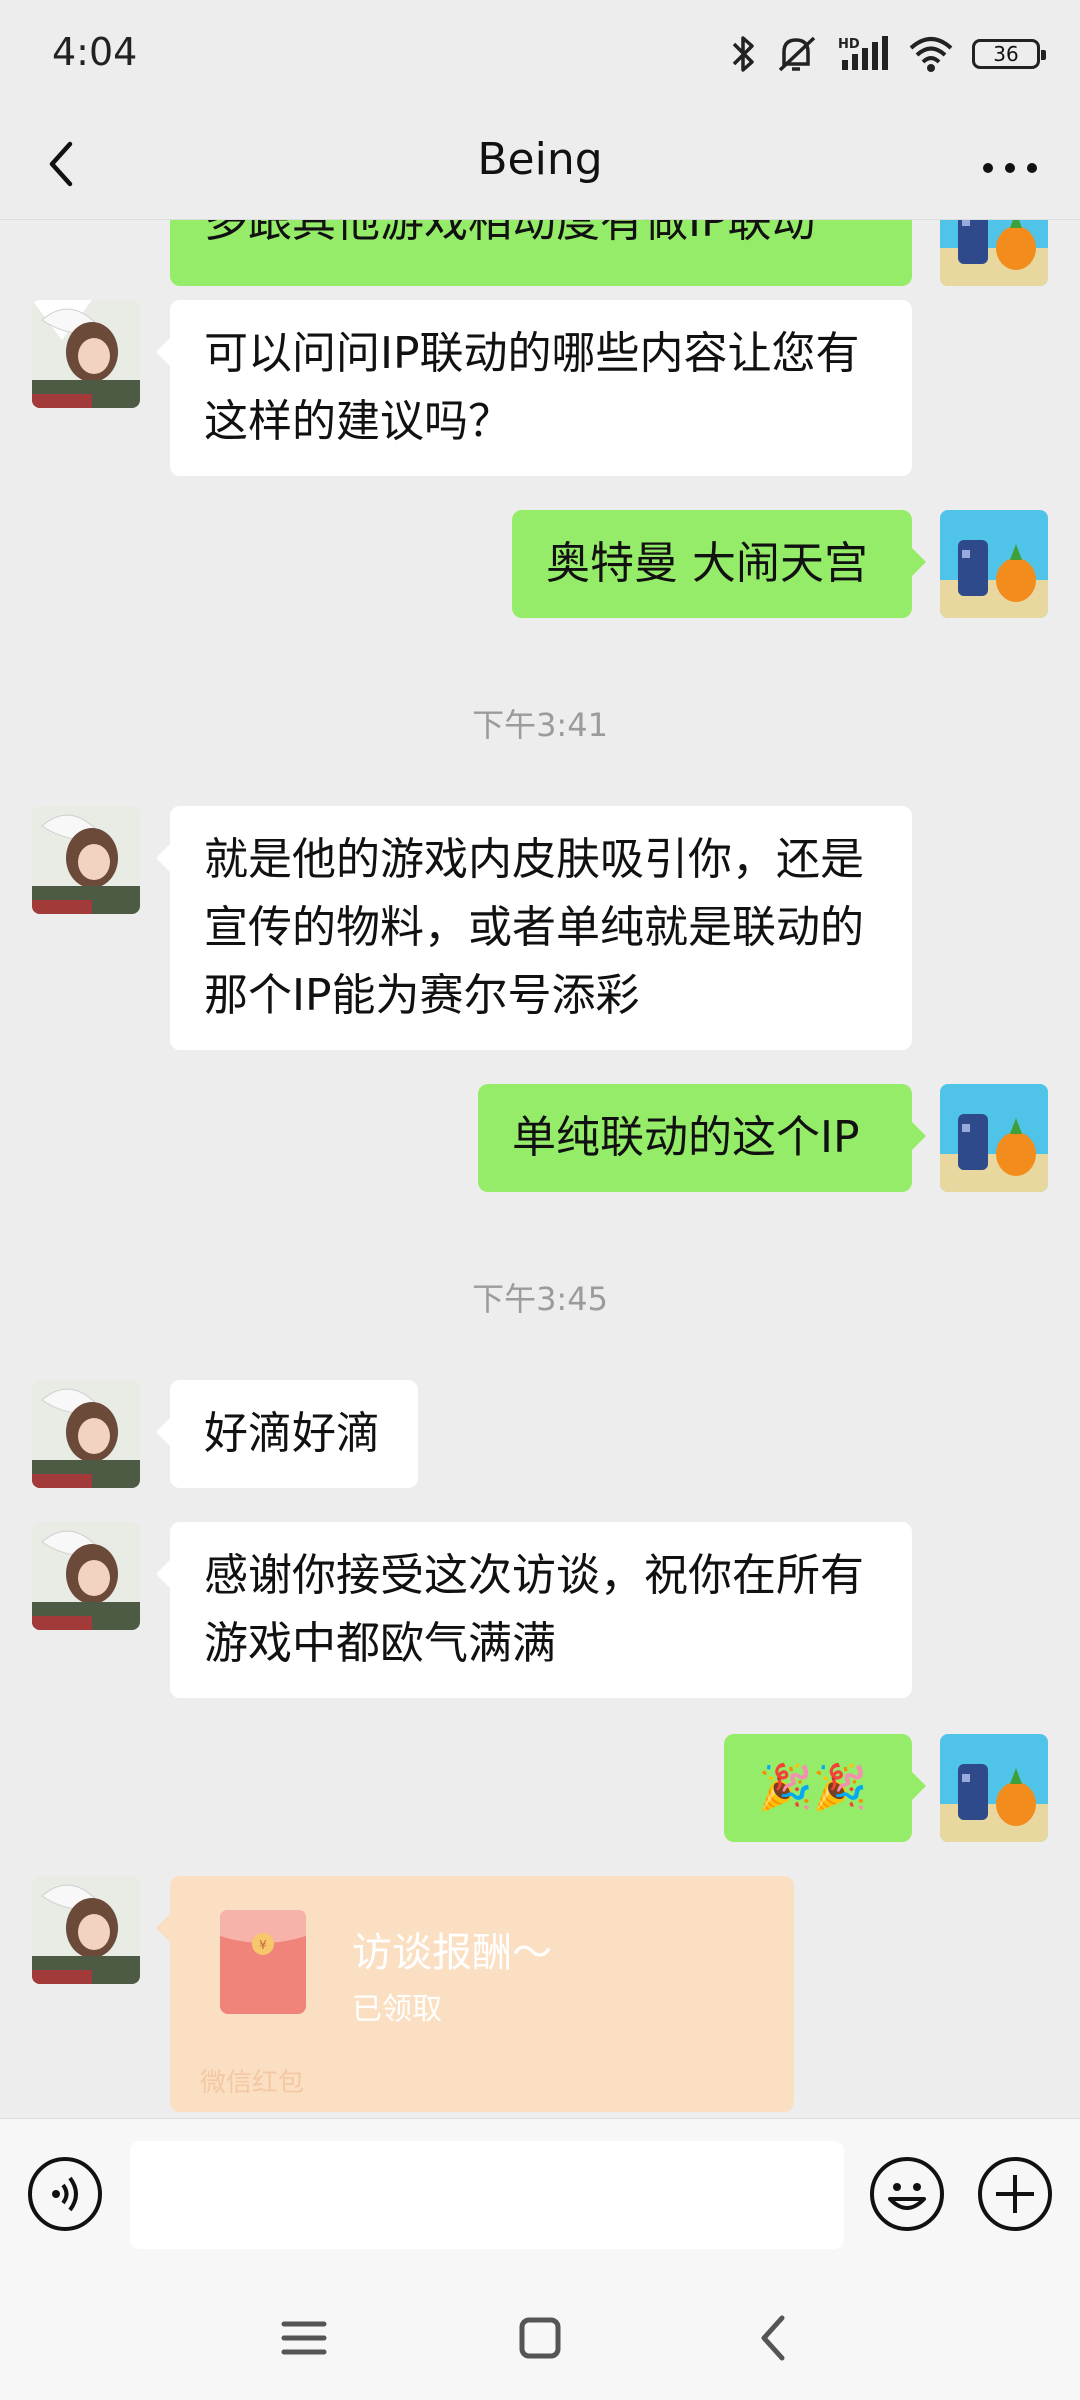 This screenshot has width=1080, height=2400. Describe the element at coordinates (540, 159) in the screenshot. I see `chat-title: Being` at that location.